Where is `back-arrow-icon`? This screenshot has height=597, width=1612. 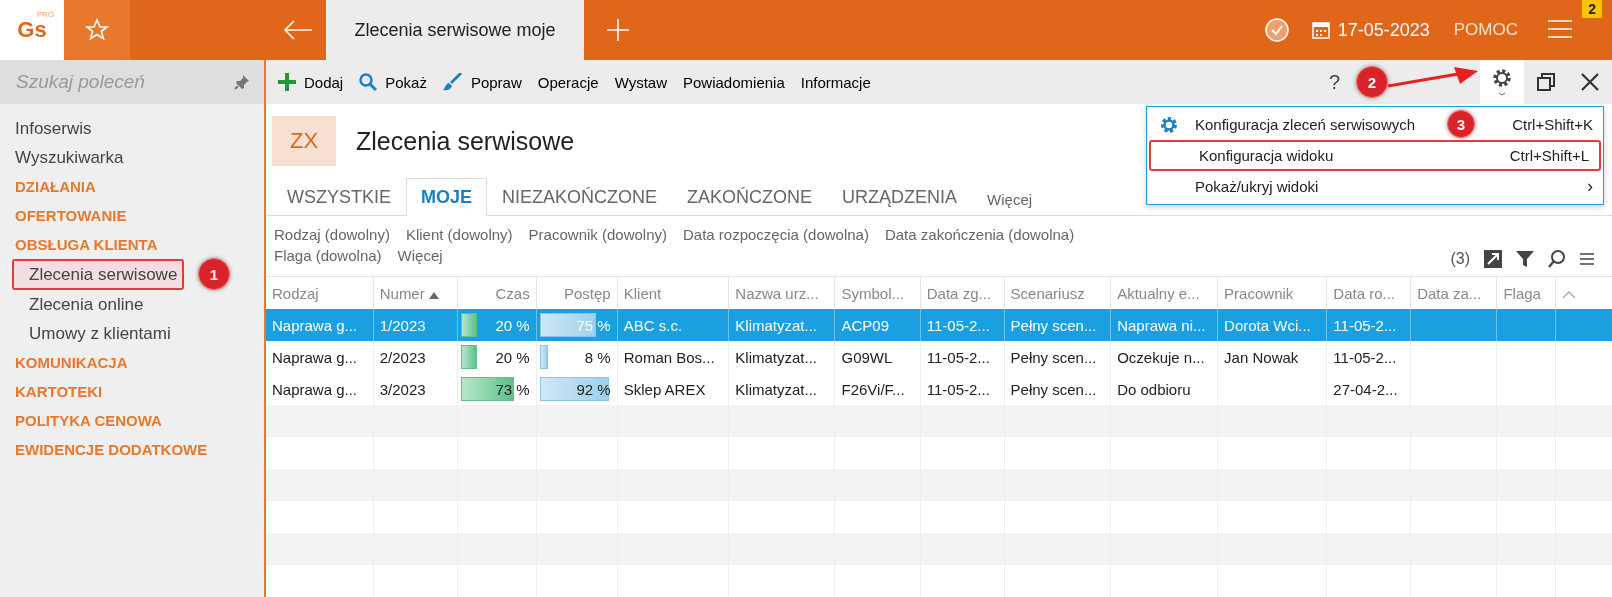
back-arrow-icon is located at coordinates (298, 30).